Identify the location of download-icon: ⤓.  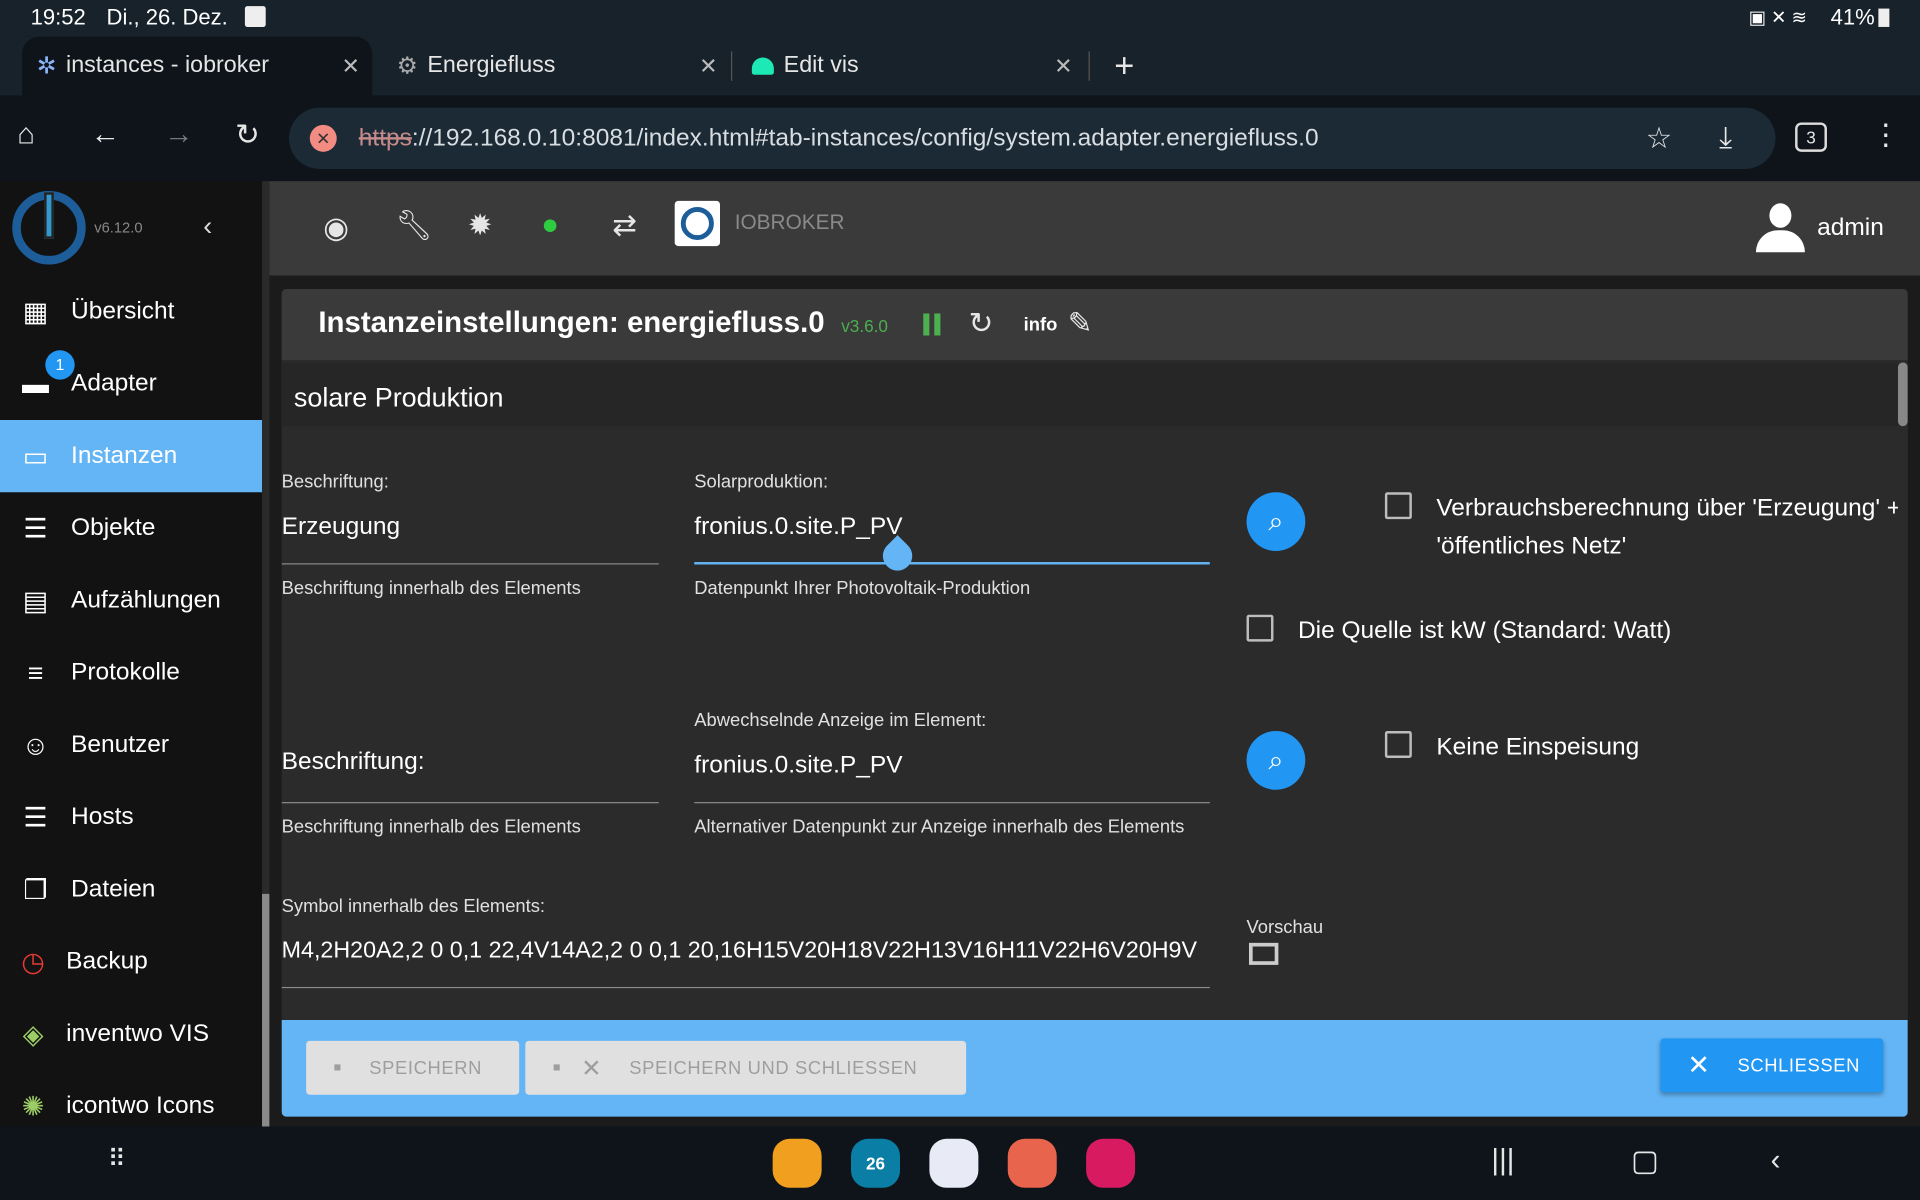
(1725, 138).